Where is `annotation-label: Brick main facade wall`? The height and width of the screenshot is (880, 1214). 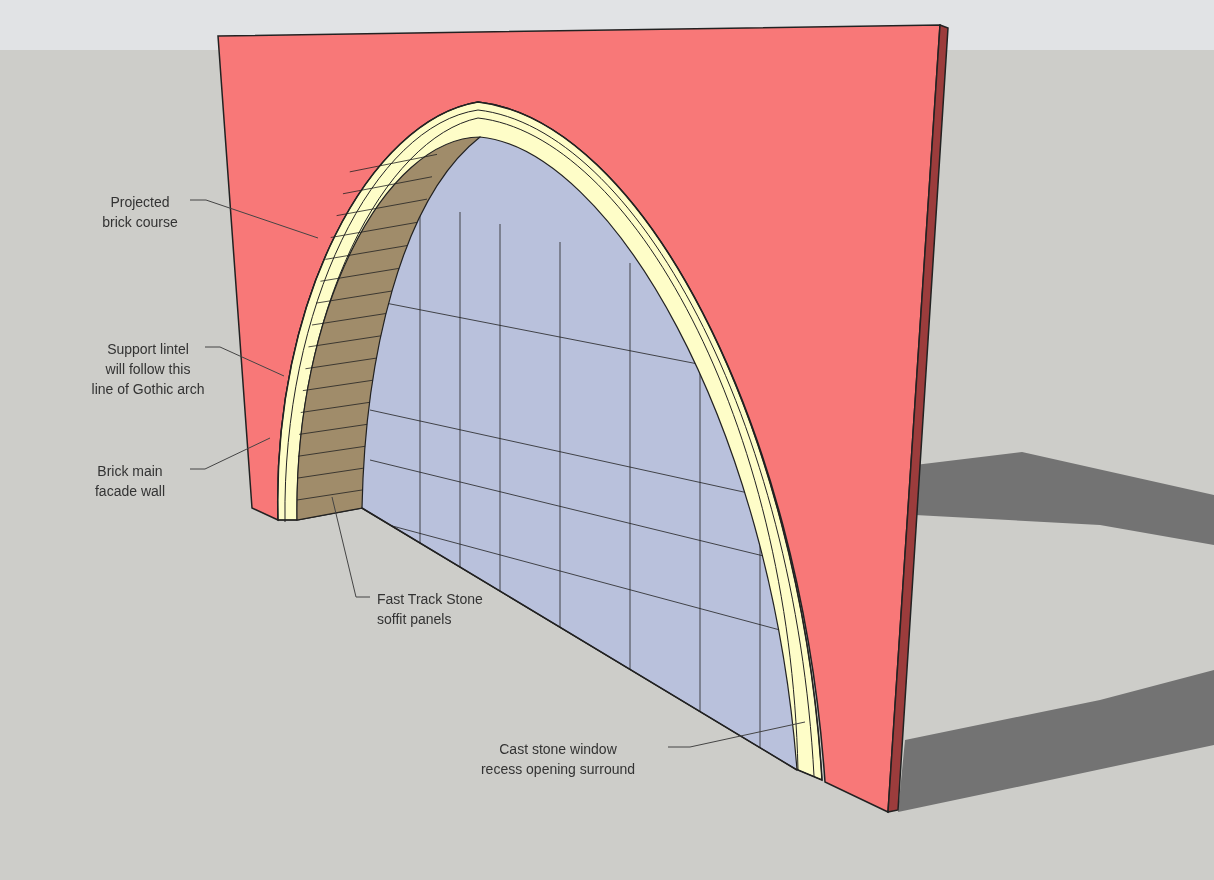
annotation-label: Brick main facade wall is located at coordinates (129, 481).